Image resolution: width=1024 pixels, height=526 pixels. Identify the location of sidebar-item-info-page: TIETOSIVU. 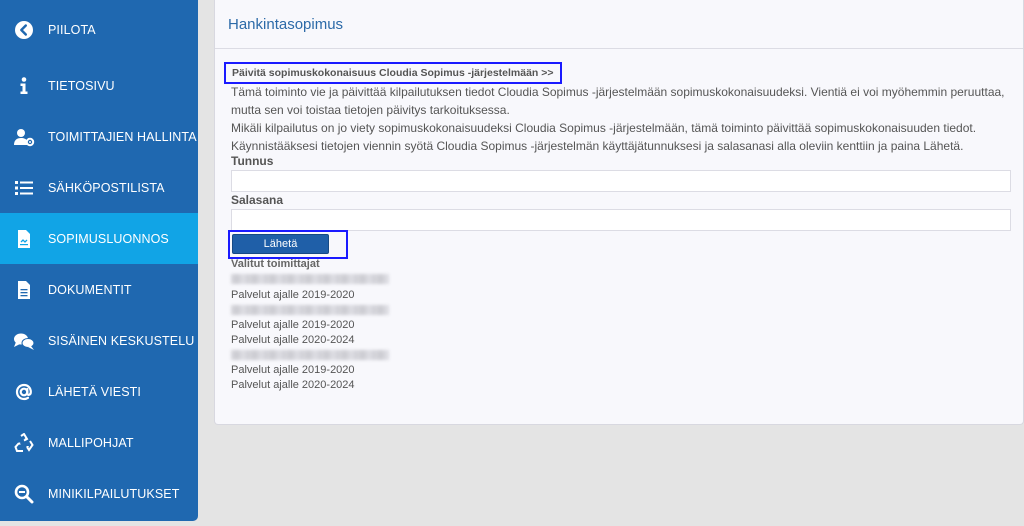
(99, 85).